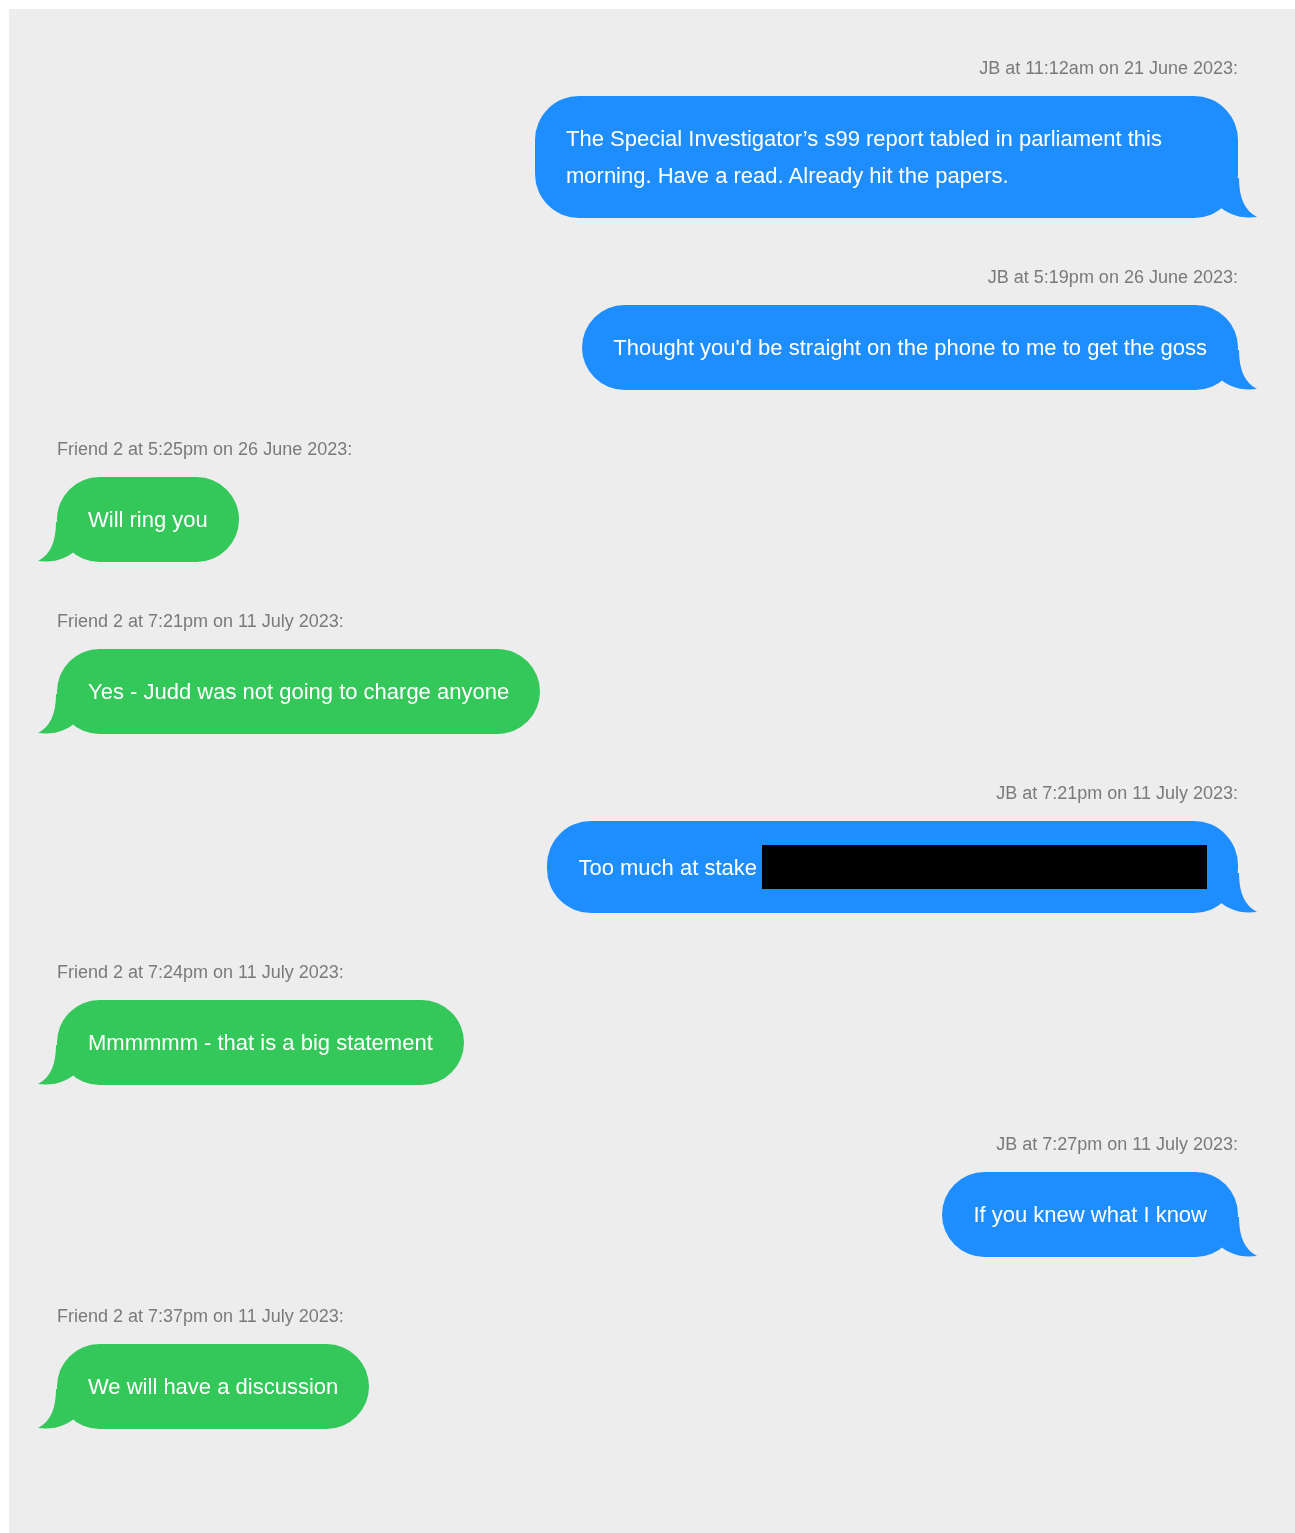  I want to click on message-sender-time: JB at 11:12am on 21 June 2023:, so click(1108, 68).